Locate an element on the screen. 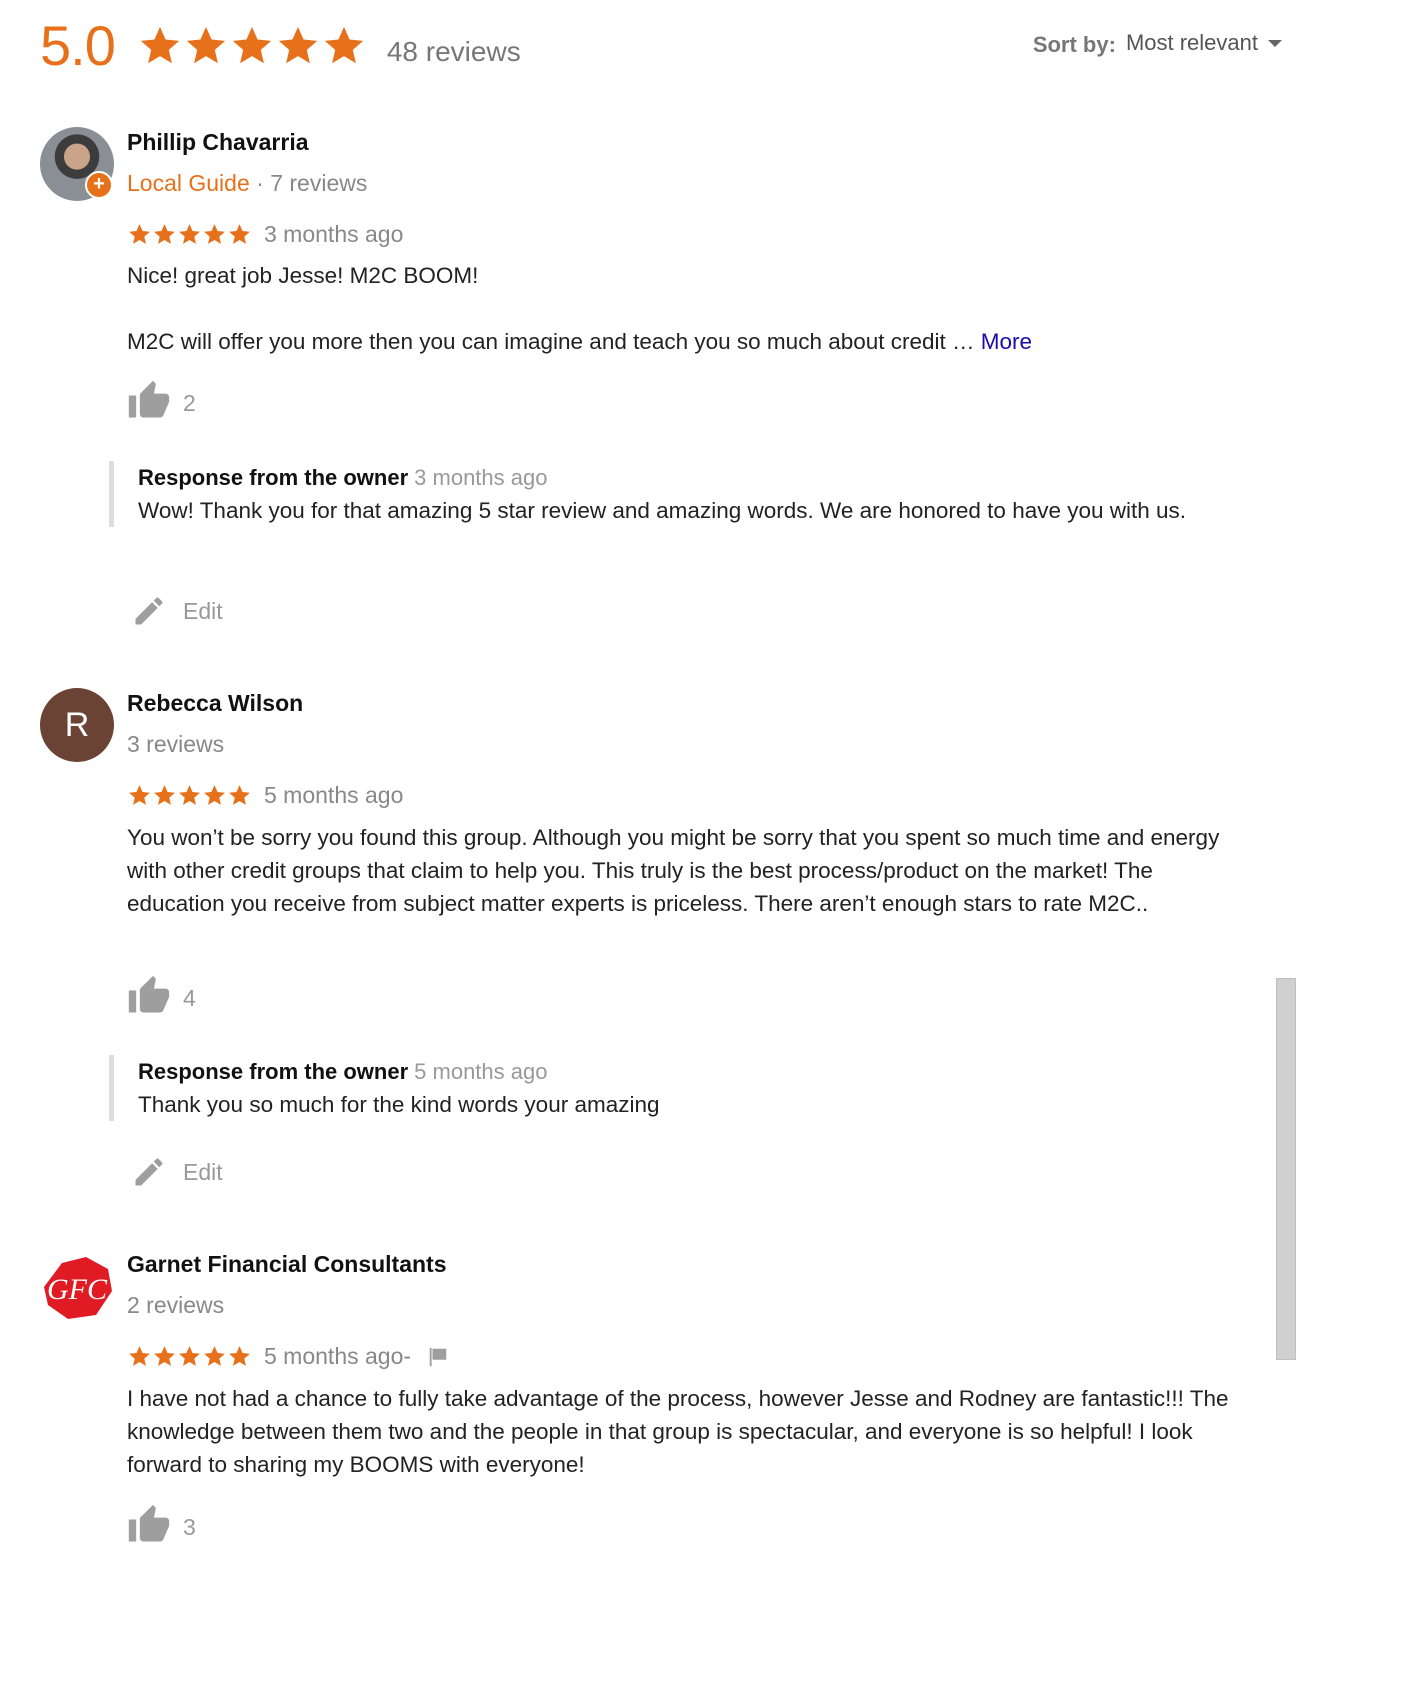  sort-dropdown: Sort by: Most relevant is located at coordinates (1157, 43).